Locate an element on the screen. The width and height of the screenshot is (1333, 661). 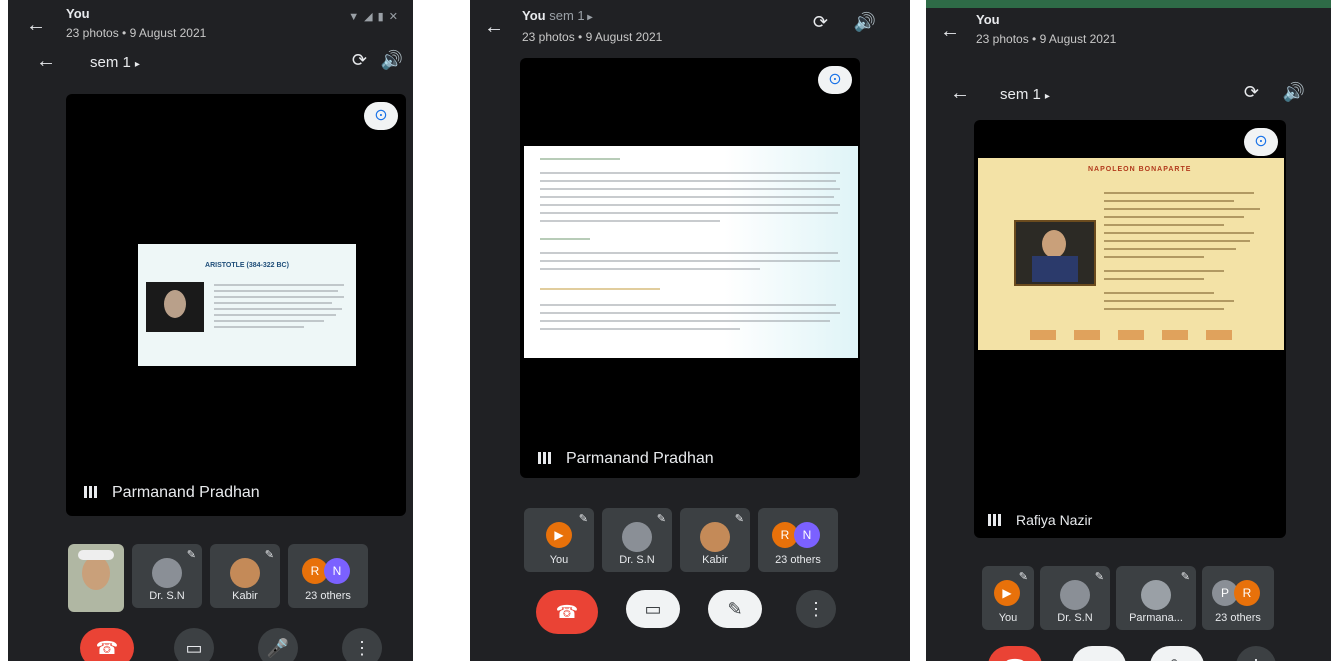
main-video-tile: ⊙ NAPOLEON BONAPARTE Rafiya Nazir is located at coordinates (1130, 329).